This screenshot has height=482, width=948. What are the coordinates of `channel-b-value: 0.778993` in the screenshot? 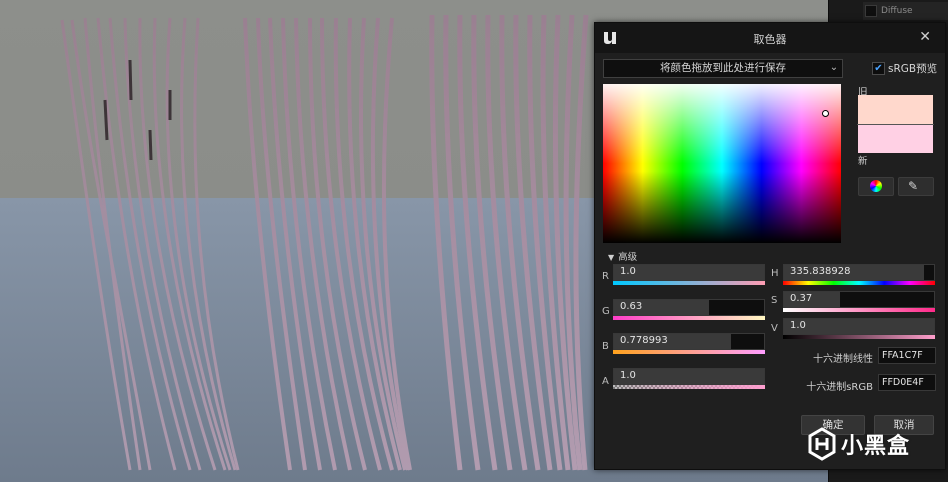 It's located at (644, 340).